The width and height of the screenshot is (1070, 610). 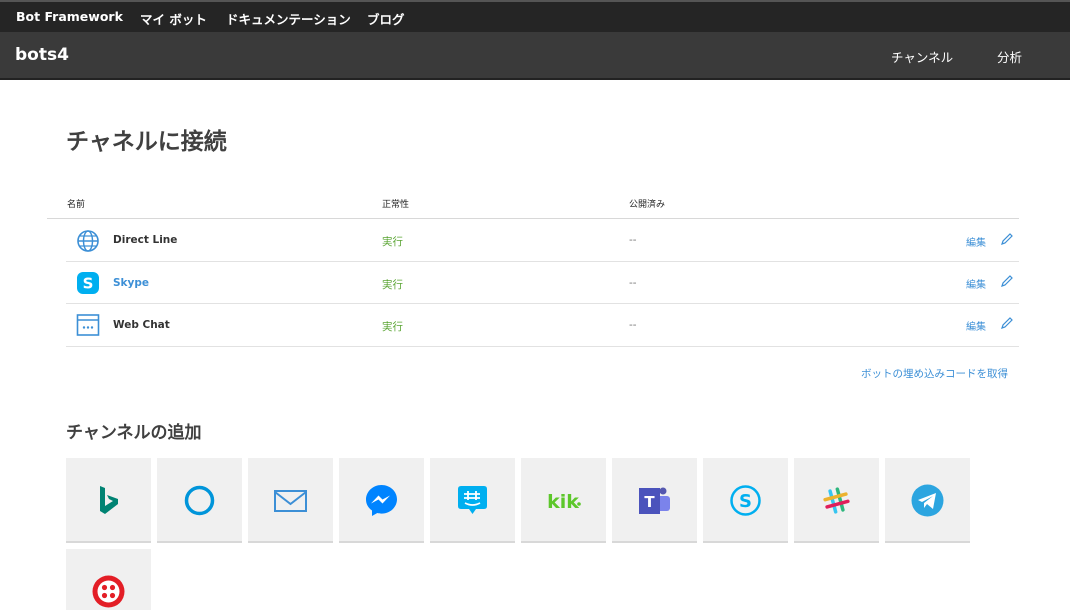 What do you see at coordinates (146, 142) in the screenshot?
I see `page-title: チャネルに接続` at bounding box center [146, 142].